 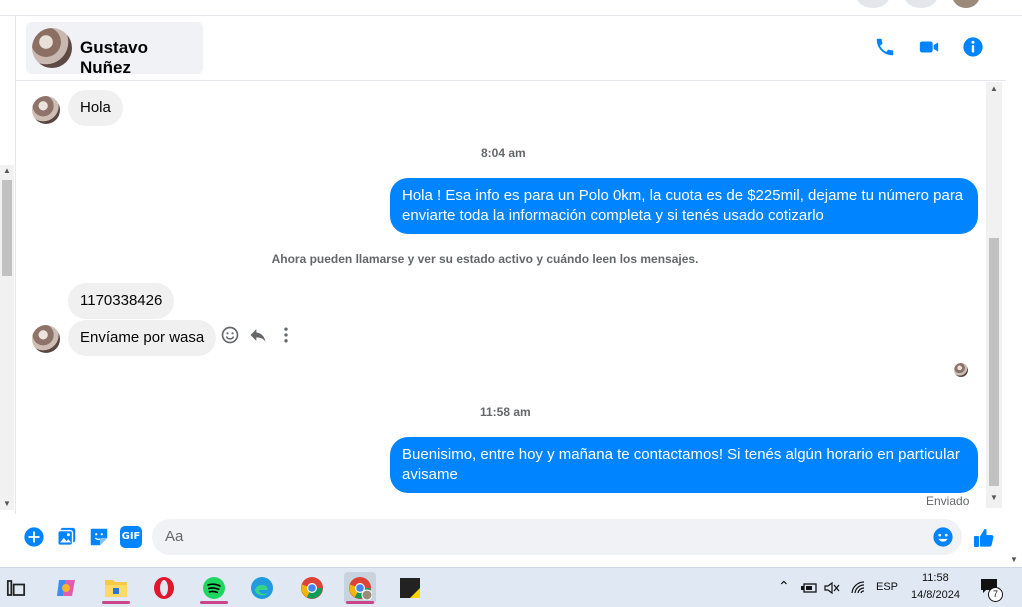 I want to click on chrome-profile-icon, so click(x=360, y=588).